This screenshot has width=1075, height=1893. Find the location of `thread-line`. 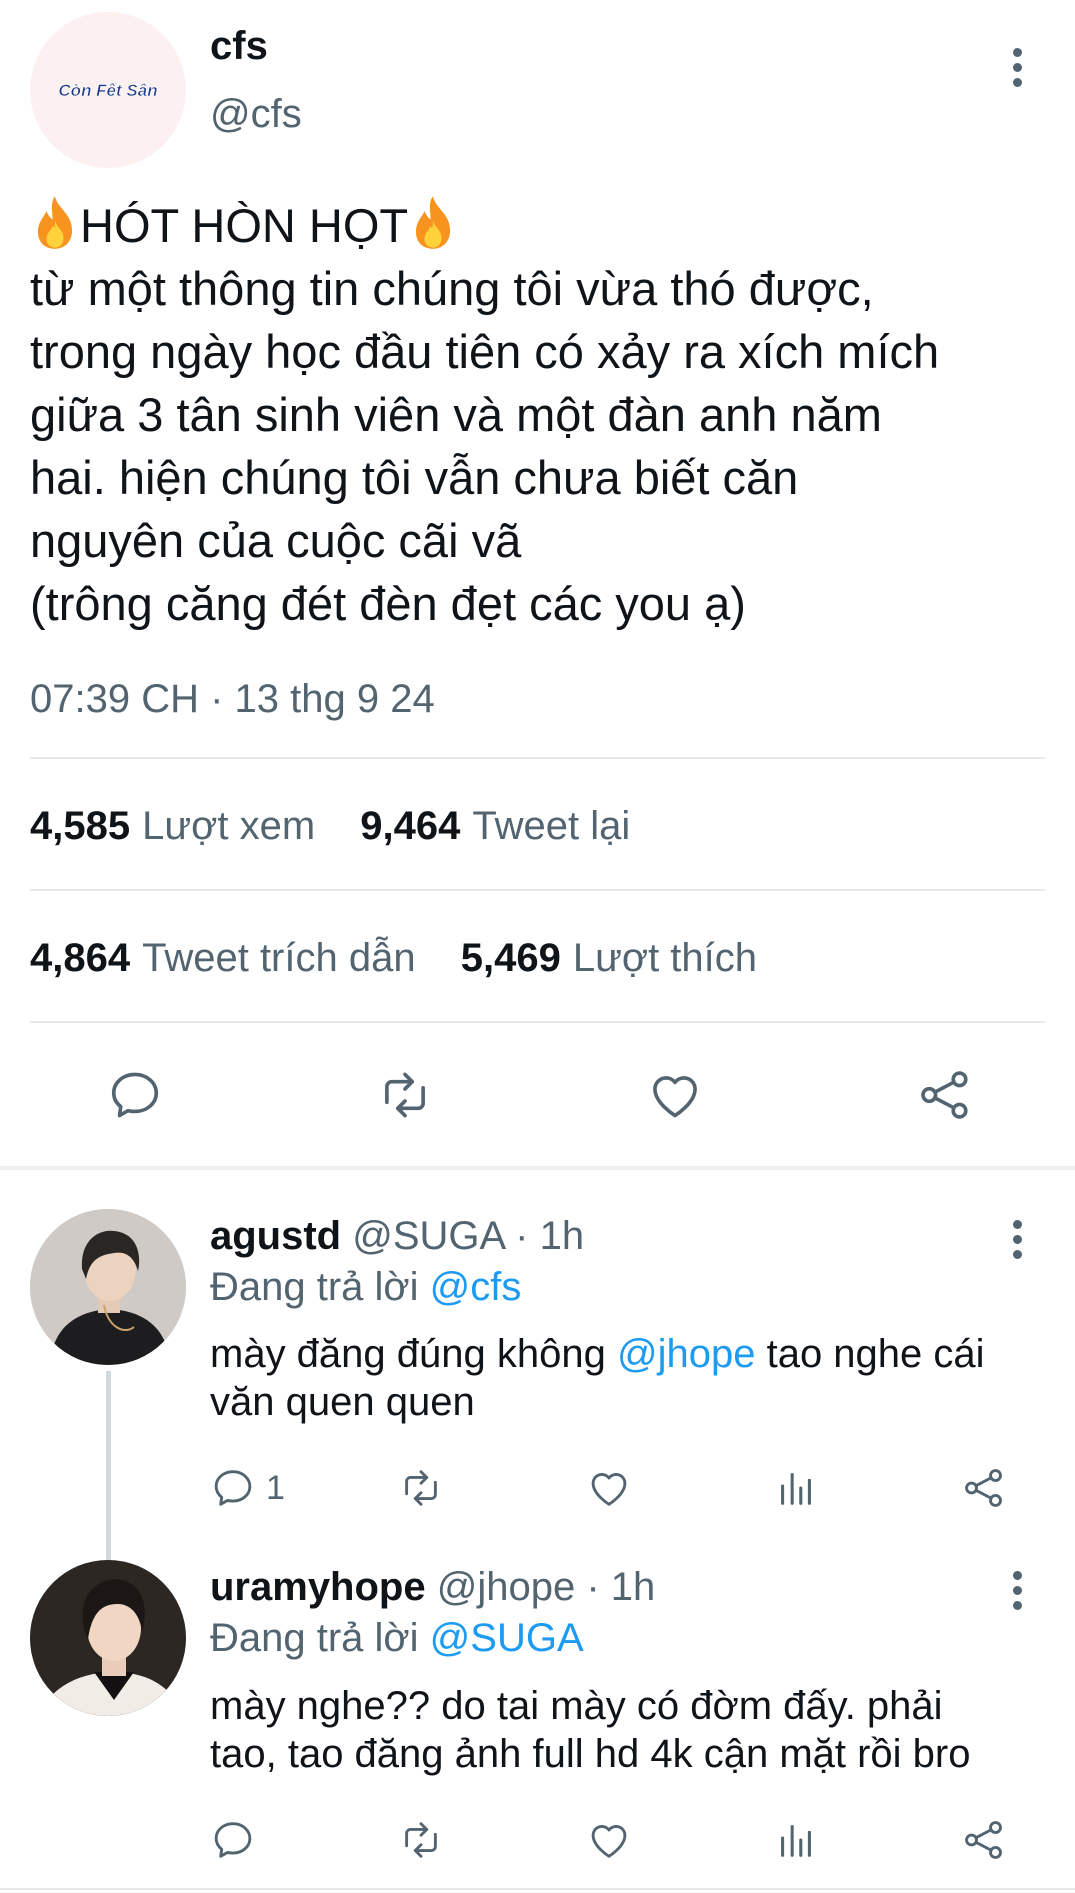

thread-line is located at coordinates (108, 1468).